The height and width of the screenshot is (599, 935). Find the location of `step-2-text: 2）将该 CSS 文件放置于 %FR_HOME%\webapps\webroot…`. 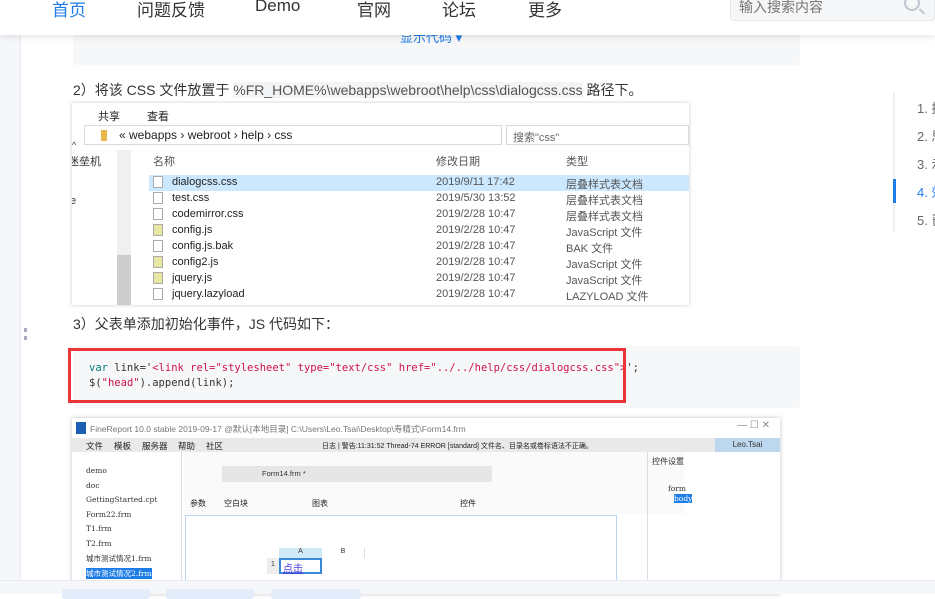

step-2-text: 2）将该 CSS 文件放置于 %FR_HOME%\webapps\webroot… is located at coordinates (358, 90).